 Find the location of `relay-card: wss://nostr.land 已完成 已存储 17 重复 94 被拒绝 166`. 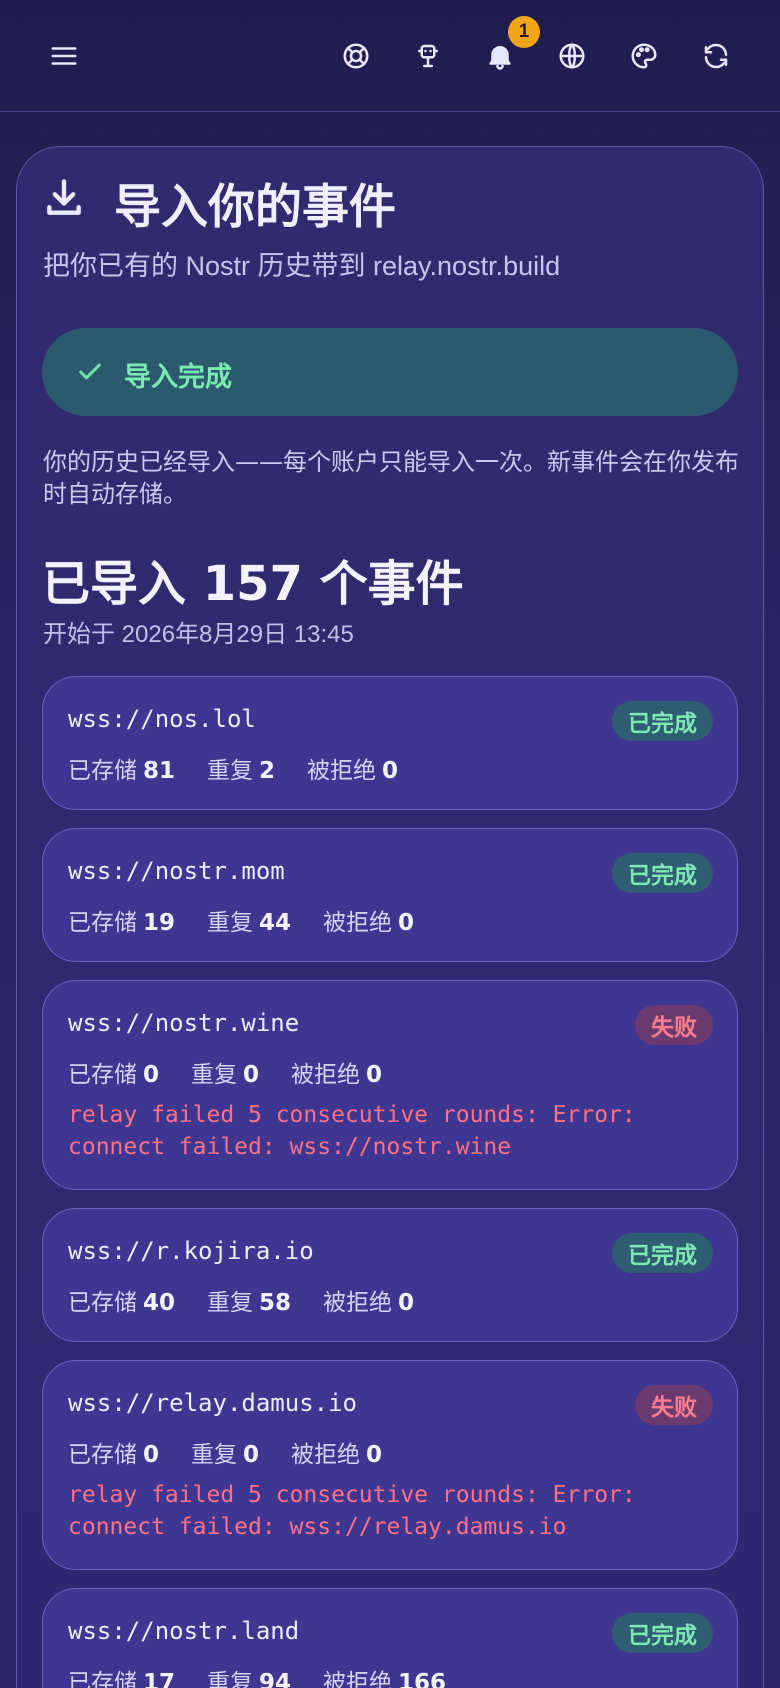

relay-card: wss://nostr.land 已完成 已存储 17 重复 94 被拒绝 166 is located at coordinates (390, 1638).